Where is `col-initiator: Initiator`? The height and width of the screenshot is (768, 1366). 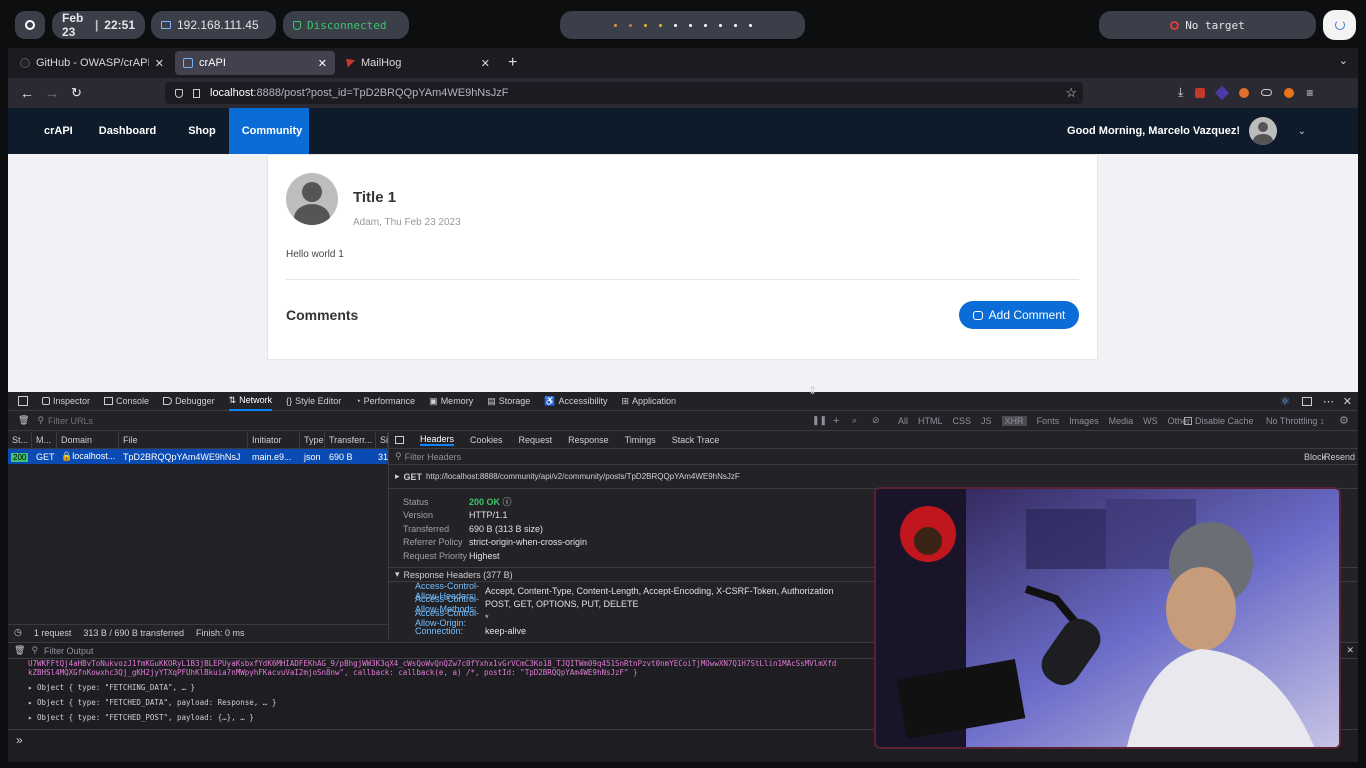 col-initiator: Initiator is located at coordinates (274, 440).